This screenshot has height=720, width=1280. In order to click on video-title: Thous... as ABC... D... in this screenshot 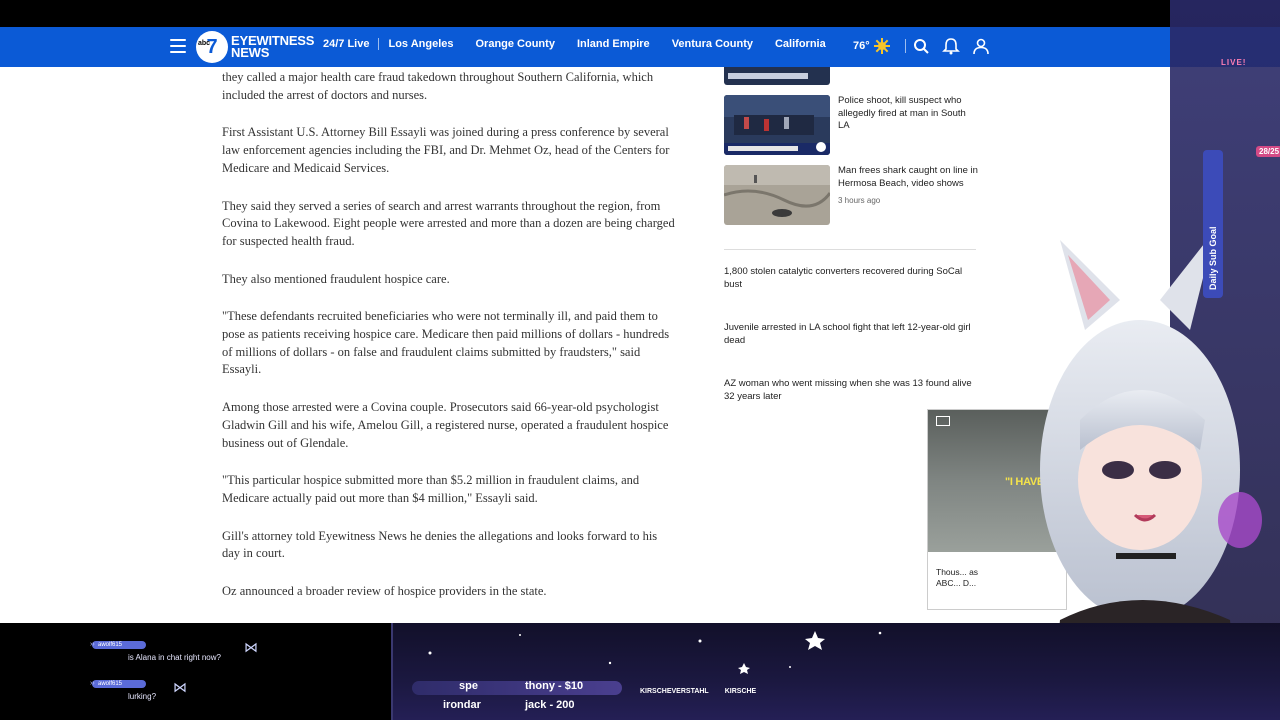, I will do `click(966, 578)`.